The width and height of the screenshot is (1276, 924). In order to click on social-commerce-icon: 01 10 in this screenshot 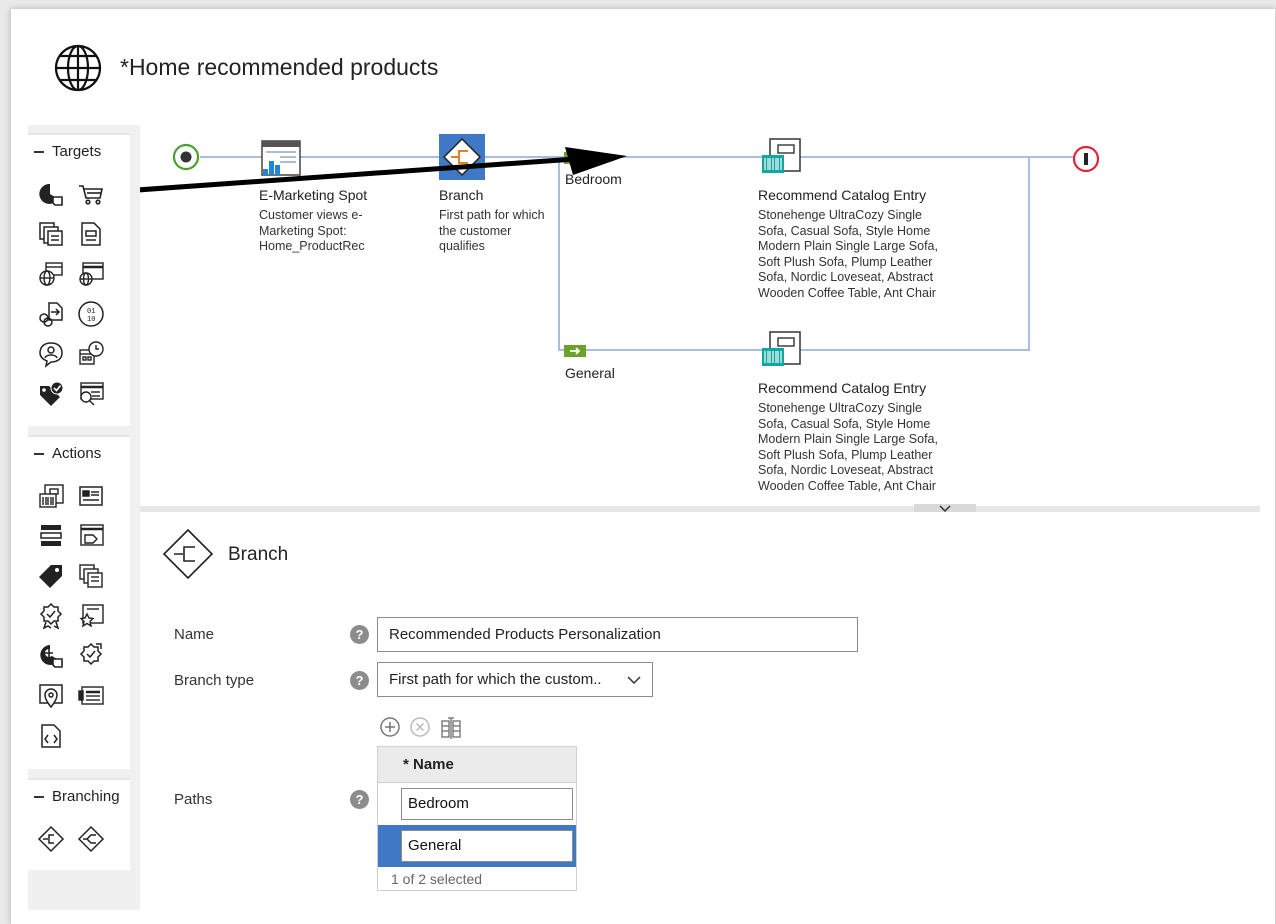, I will do `click(91, 314)`.